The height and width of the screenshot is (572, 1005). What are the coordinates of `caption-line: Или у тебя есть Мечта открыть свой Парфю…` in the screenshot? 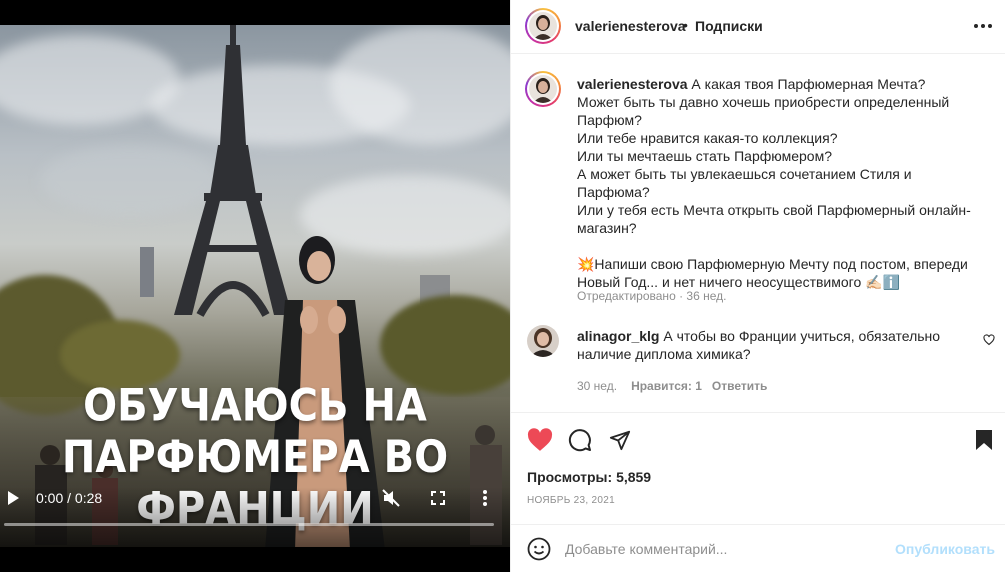 It's located at (774, 210).